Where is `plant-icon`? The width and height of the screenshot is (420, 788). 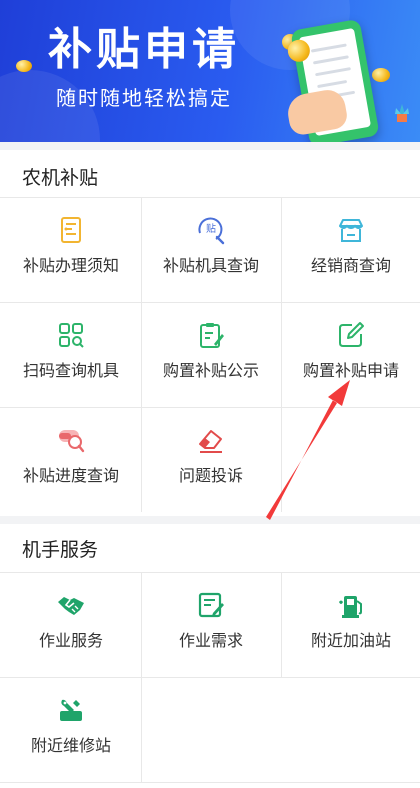 plant-icon is located at coordinates (402, 113).